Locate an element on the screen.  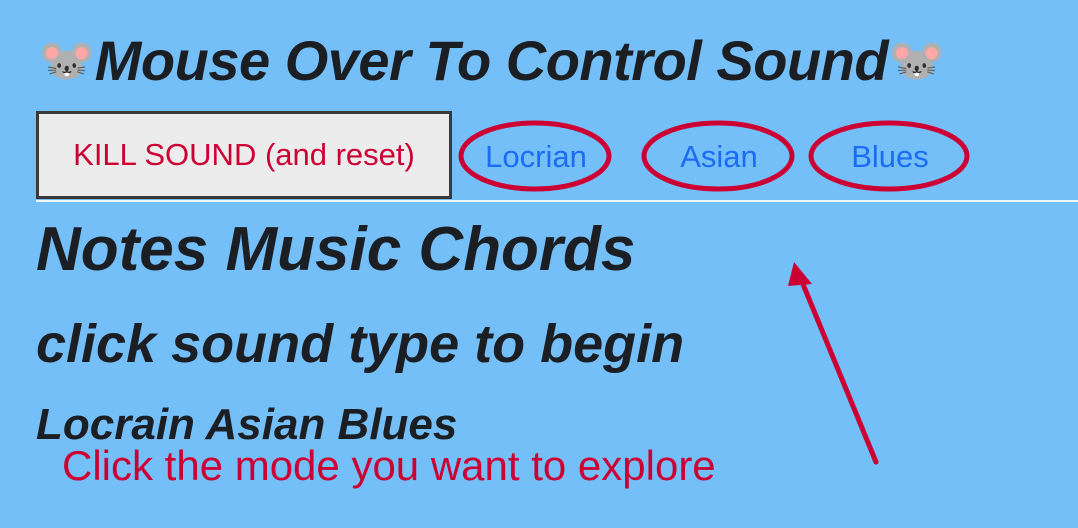
mode-link-blues: Blues is located at coordinates (890, 157).